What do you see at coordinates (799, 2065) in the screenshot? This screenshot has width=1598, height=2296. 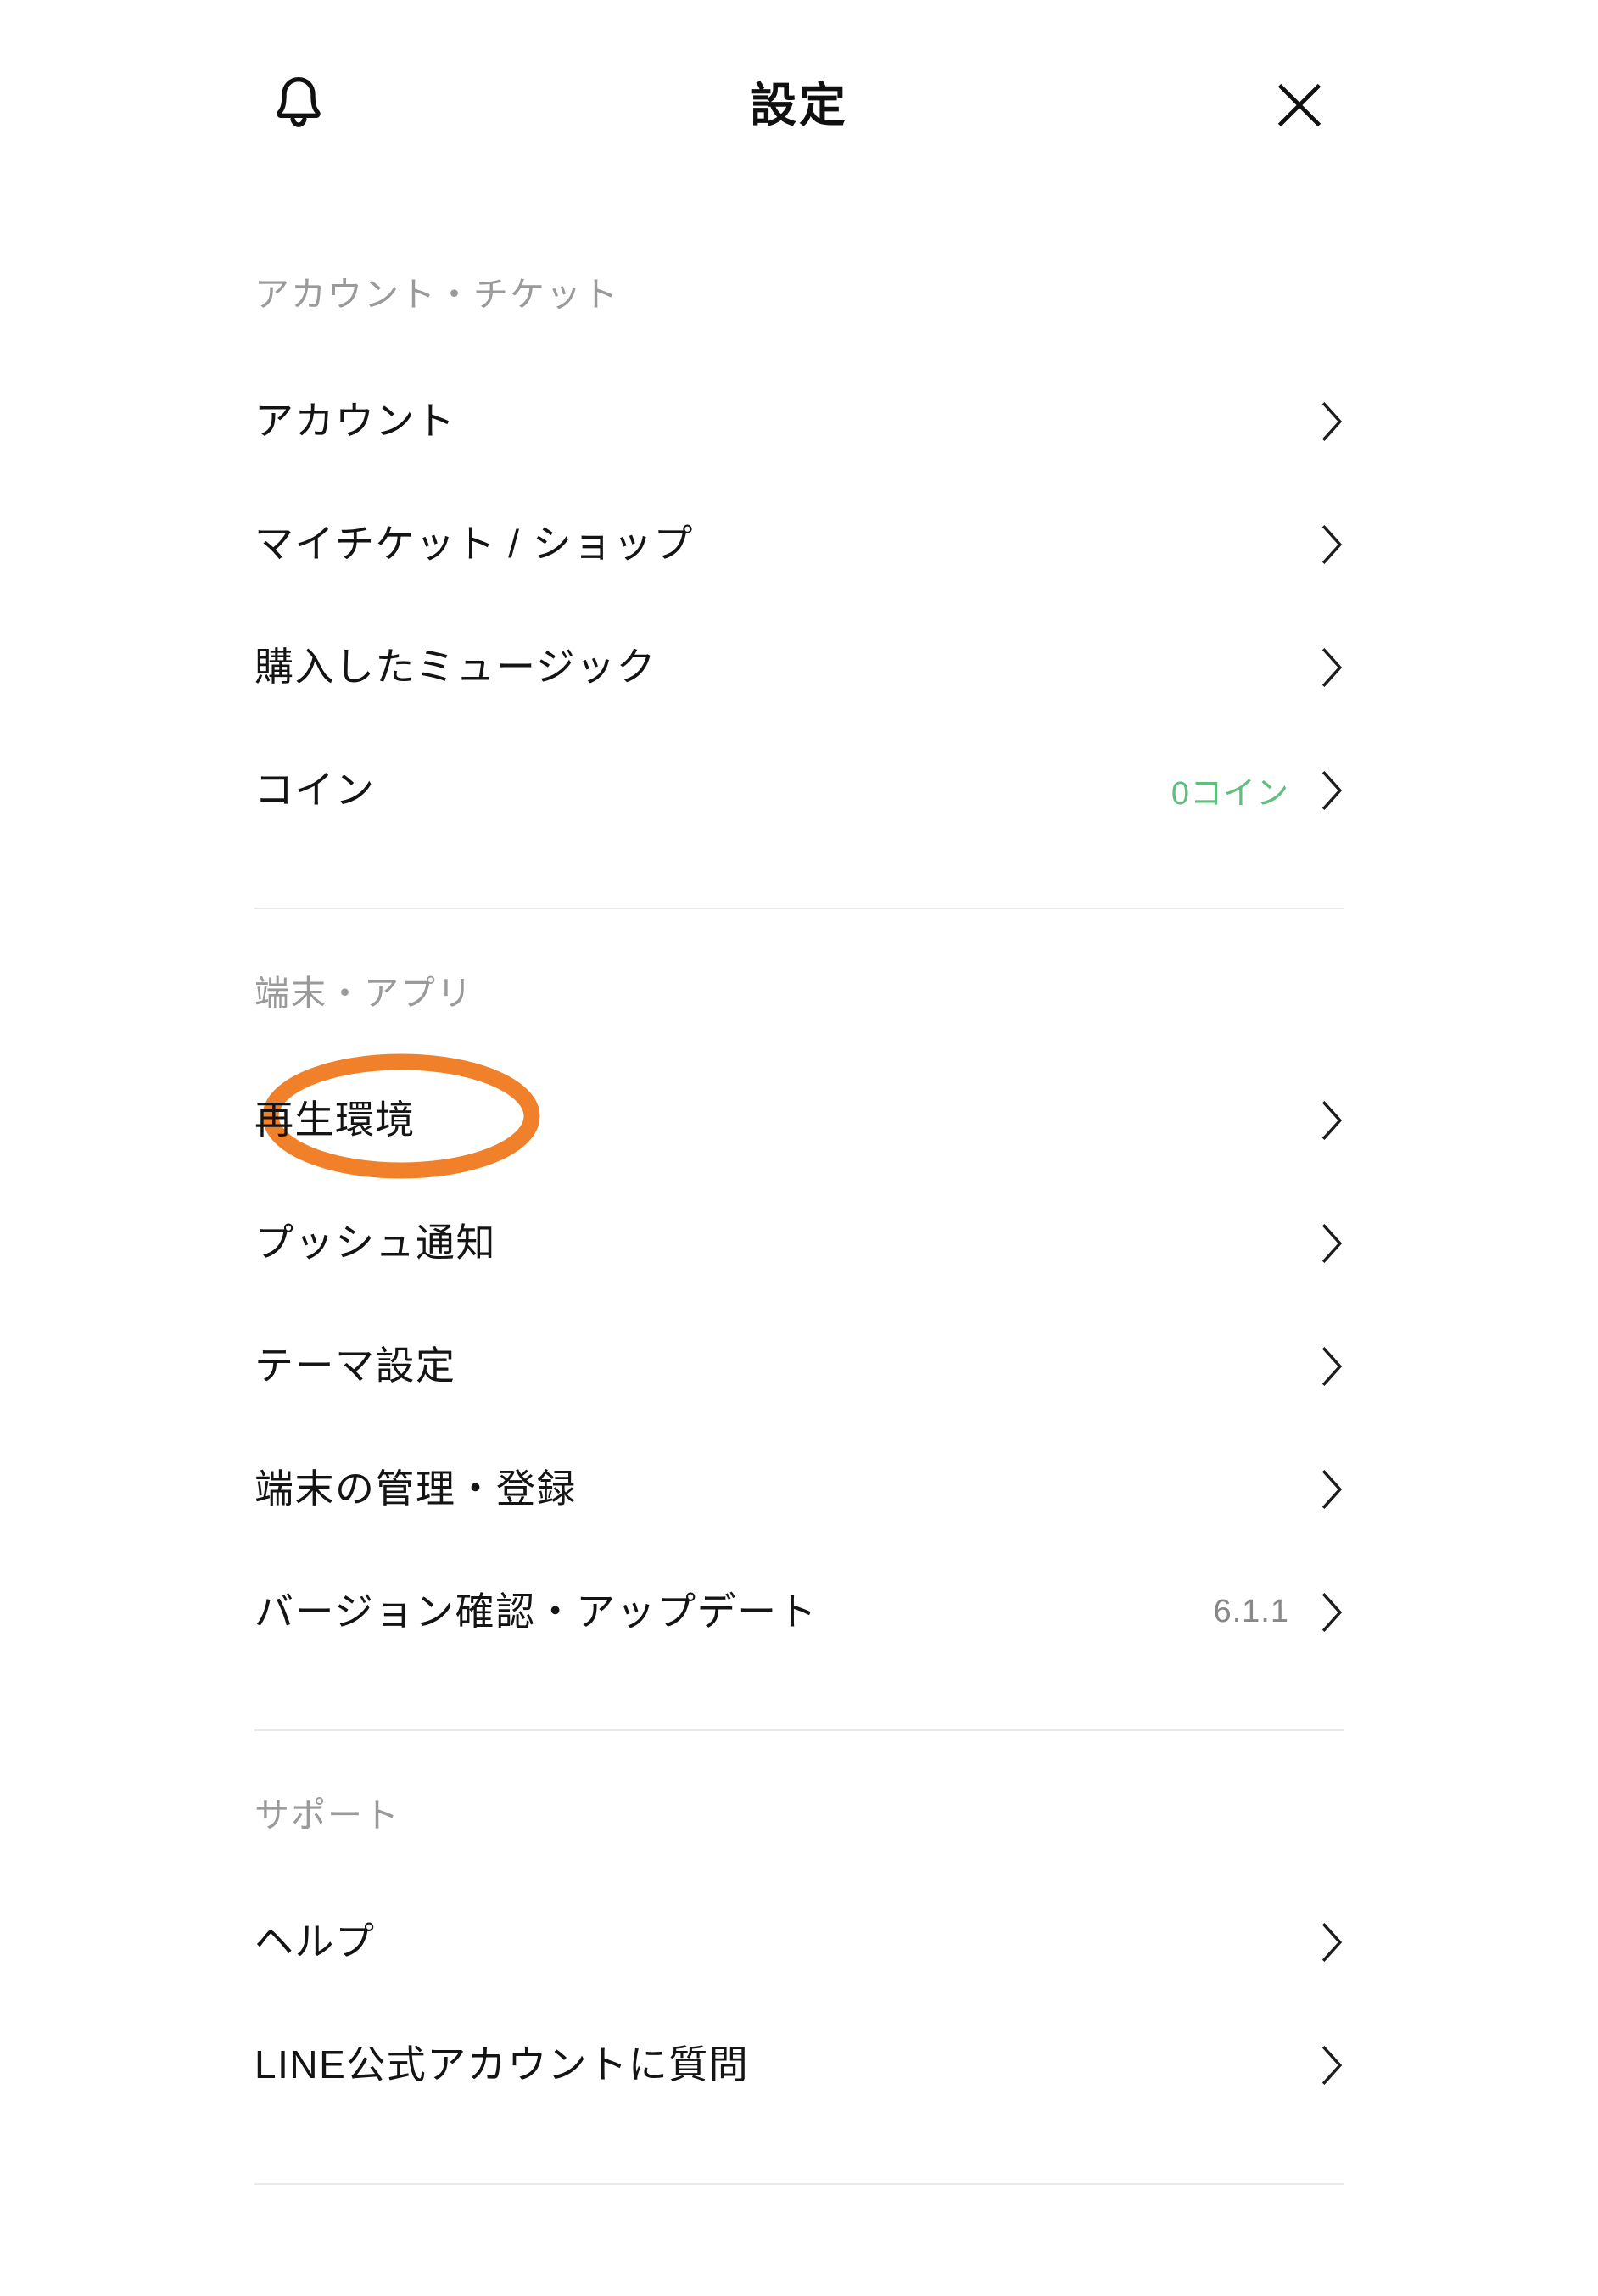 I see `settings-row: LINE公式アカウントに質問` at bounding box center [799, 2065].